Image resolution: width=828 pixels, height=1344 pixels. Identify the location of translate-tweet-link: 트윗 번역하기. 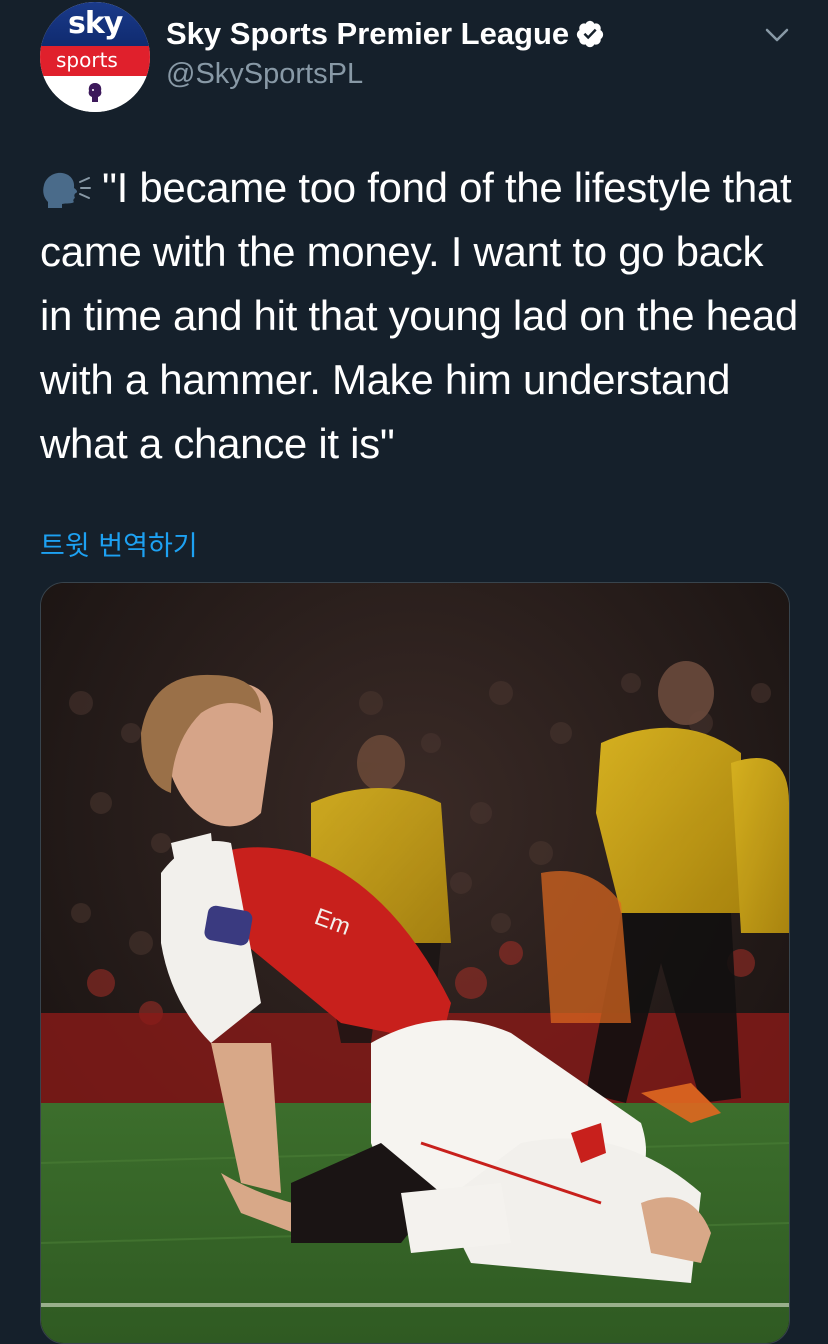
(119, 543).